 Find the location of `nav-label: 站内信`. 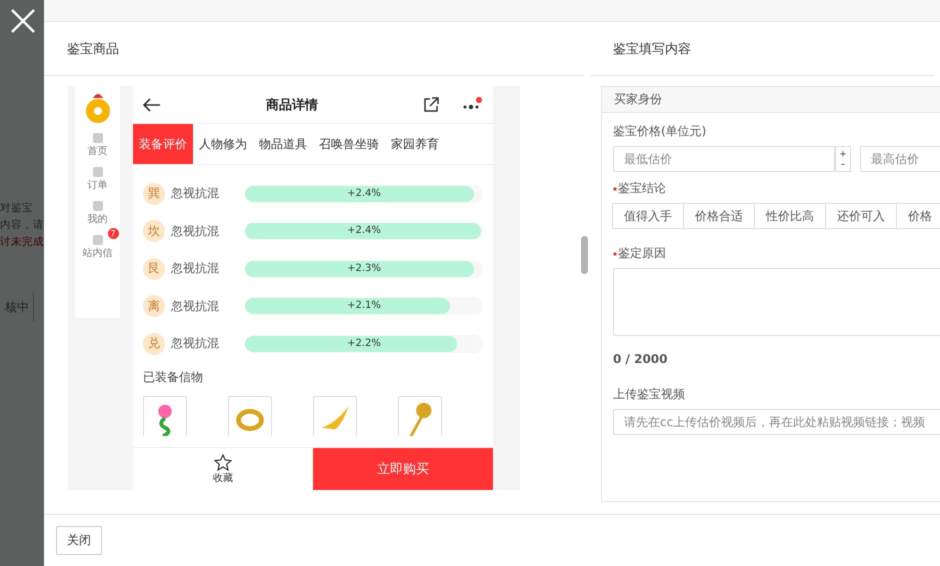

nav-label: 站内信 is located at coordinates (97, 253).